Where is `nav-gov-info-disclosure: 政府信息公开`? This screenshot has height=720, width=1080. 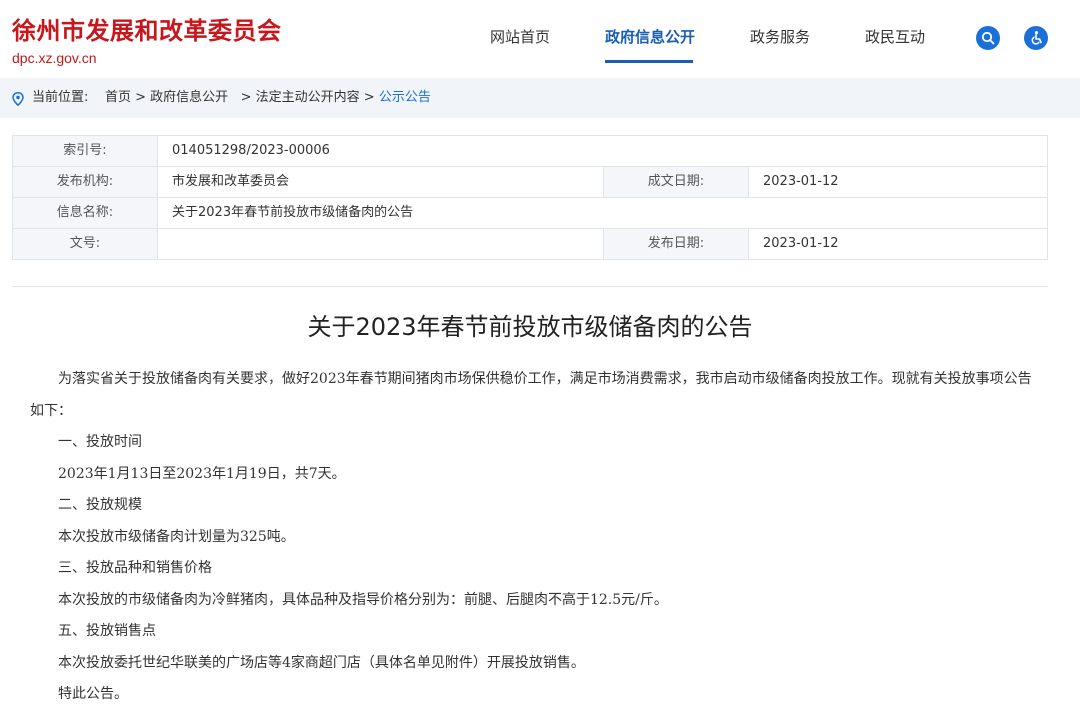 nav-gov-info-disclosure: 政府信息公开 is located at coordinates (650, 37).